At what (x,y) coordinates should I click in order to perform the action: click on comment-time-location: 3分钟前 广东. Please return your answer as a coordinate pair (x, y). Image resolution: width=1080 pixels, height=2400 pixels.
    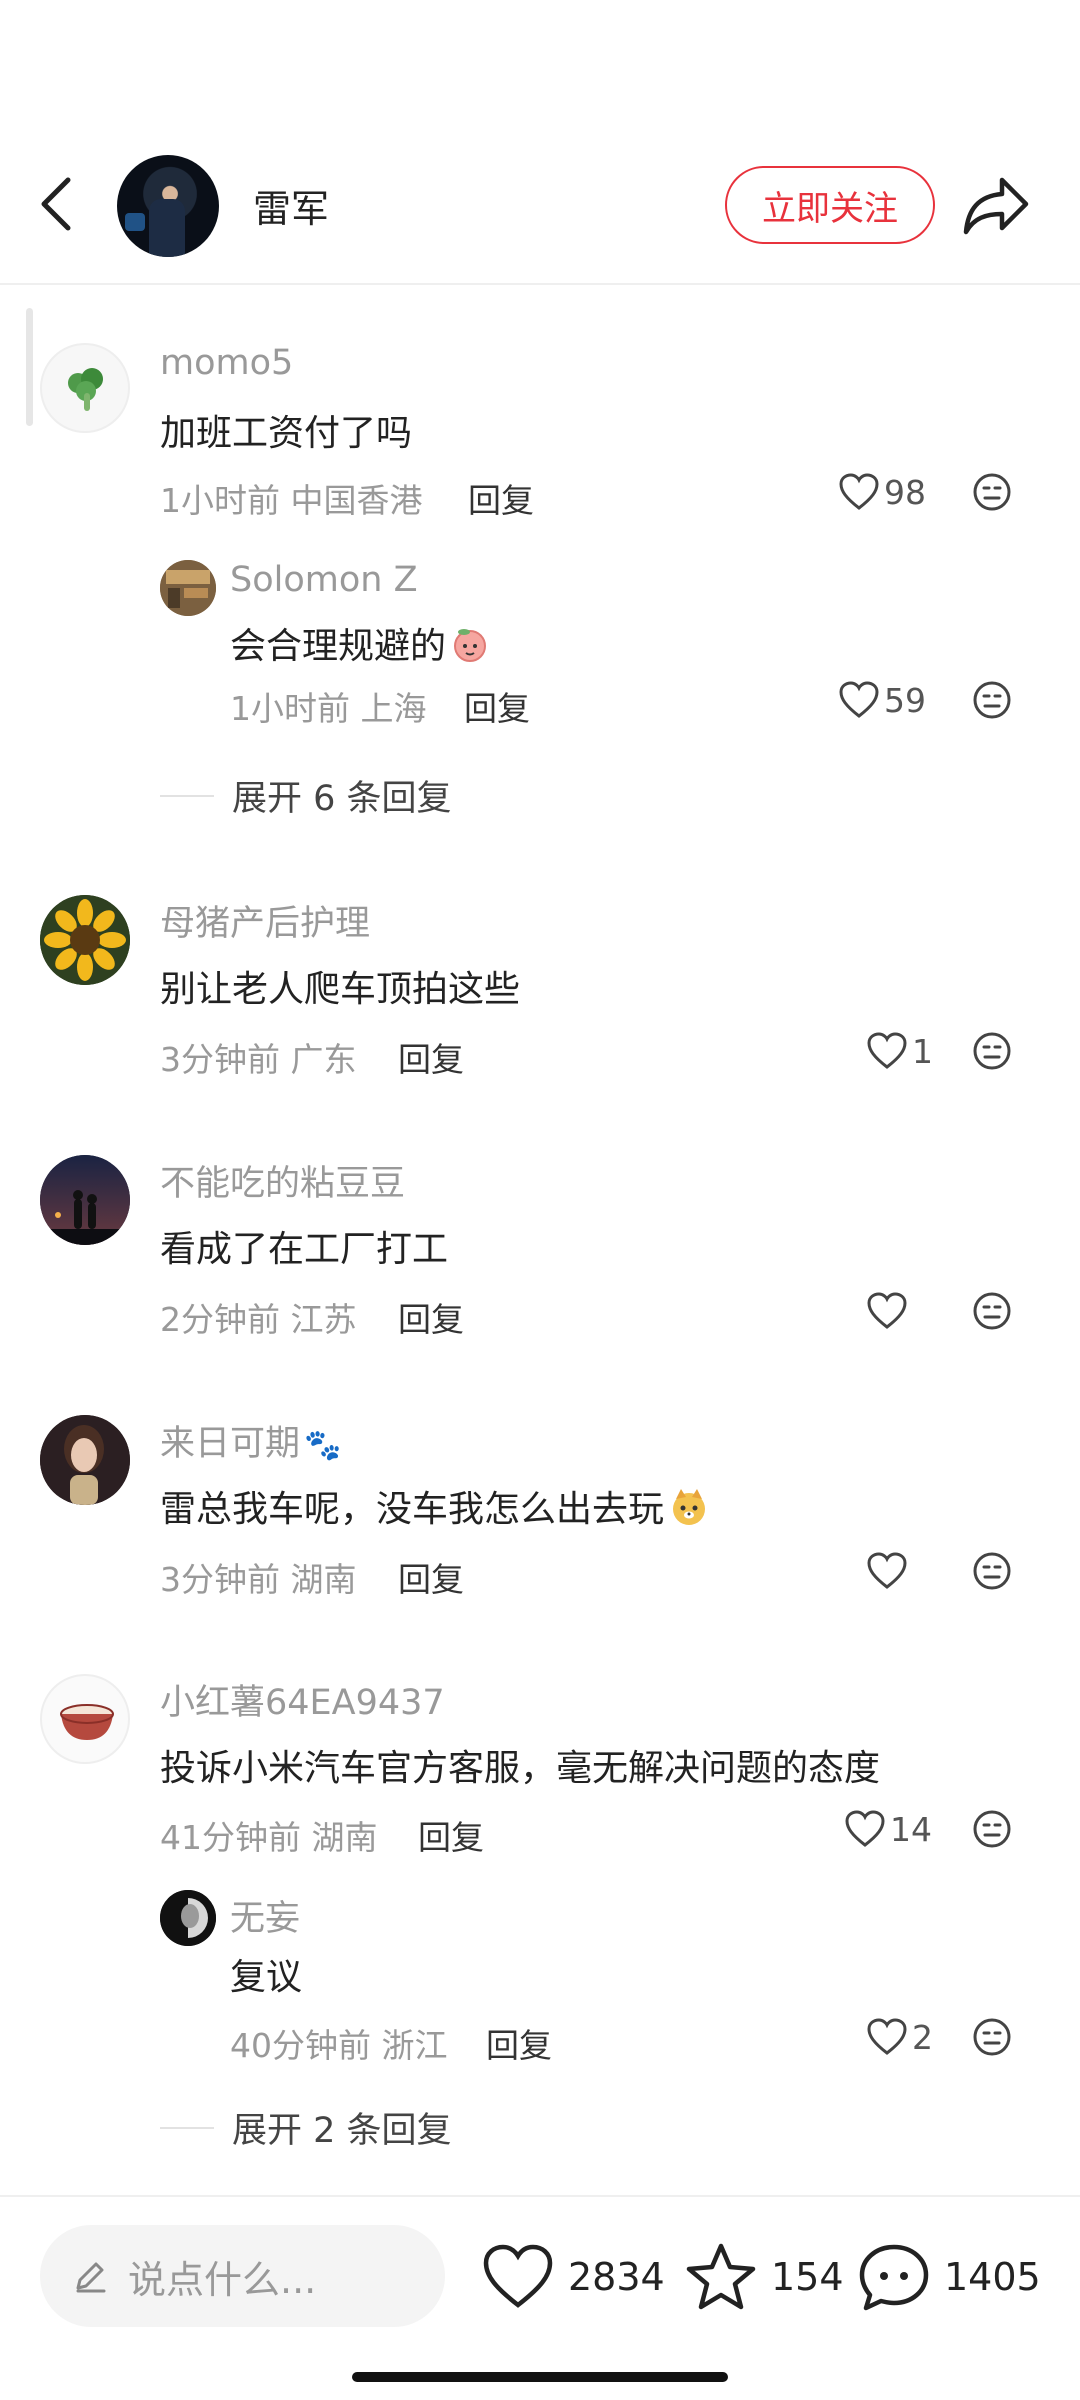
    Looking at the image, I should click on (258, 1059).